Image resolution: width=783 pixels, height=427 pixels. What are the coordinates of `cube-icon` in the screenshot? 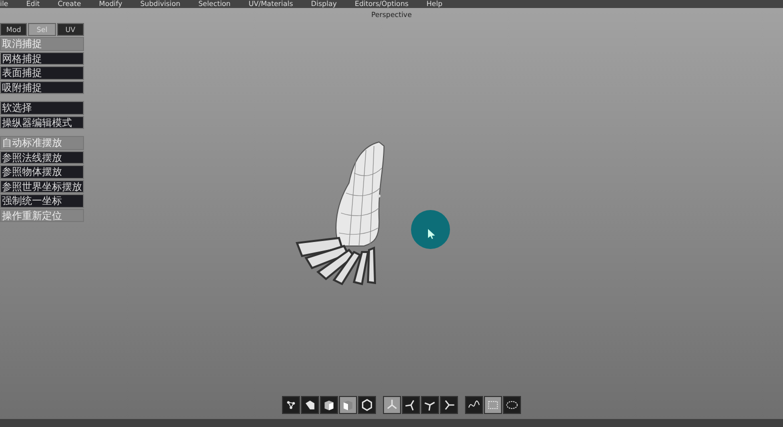 It's located at (329, 405).